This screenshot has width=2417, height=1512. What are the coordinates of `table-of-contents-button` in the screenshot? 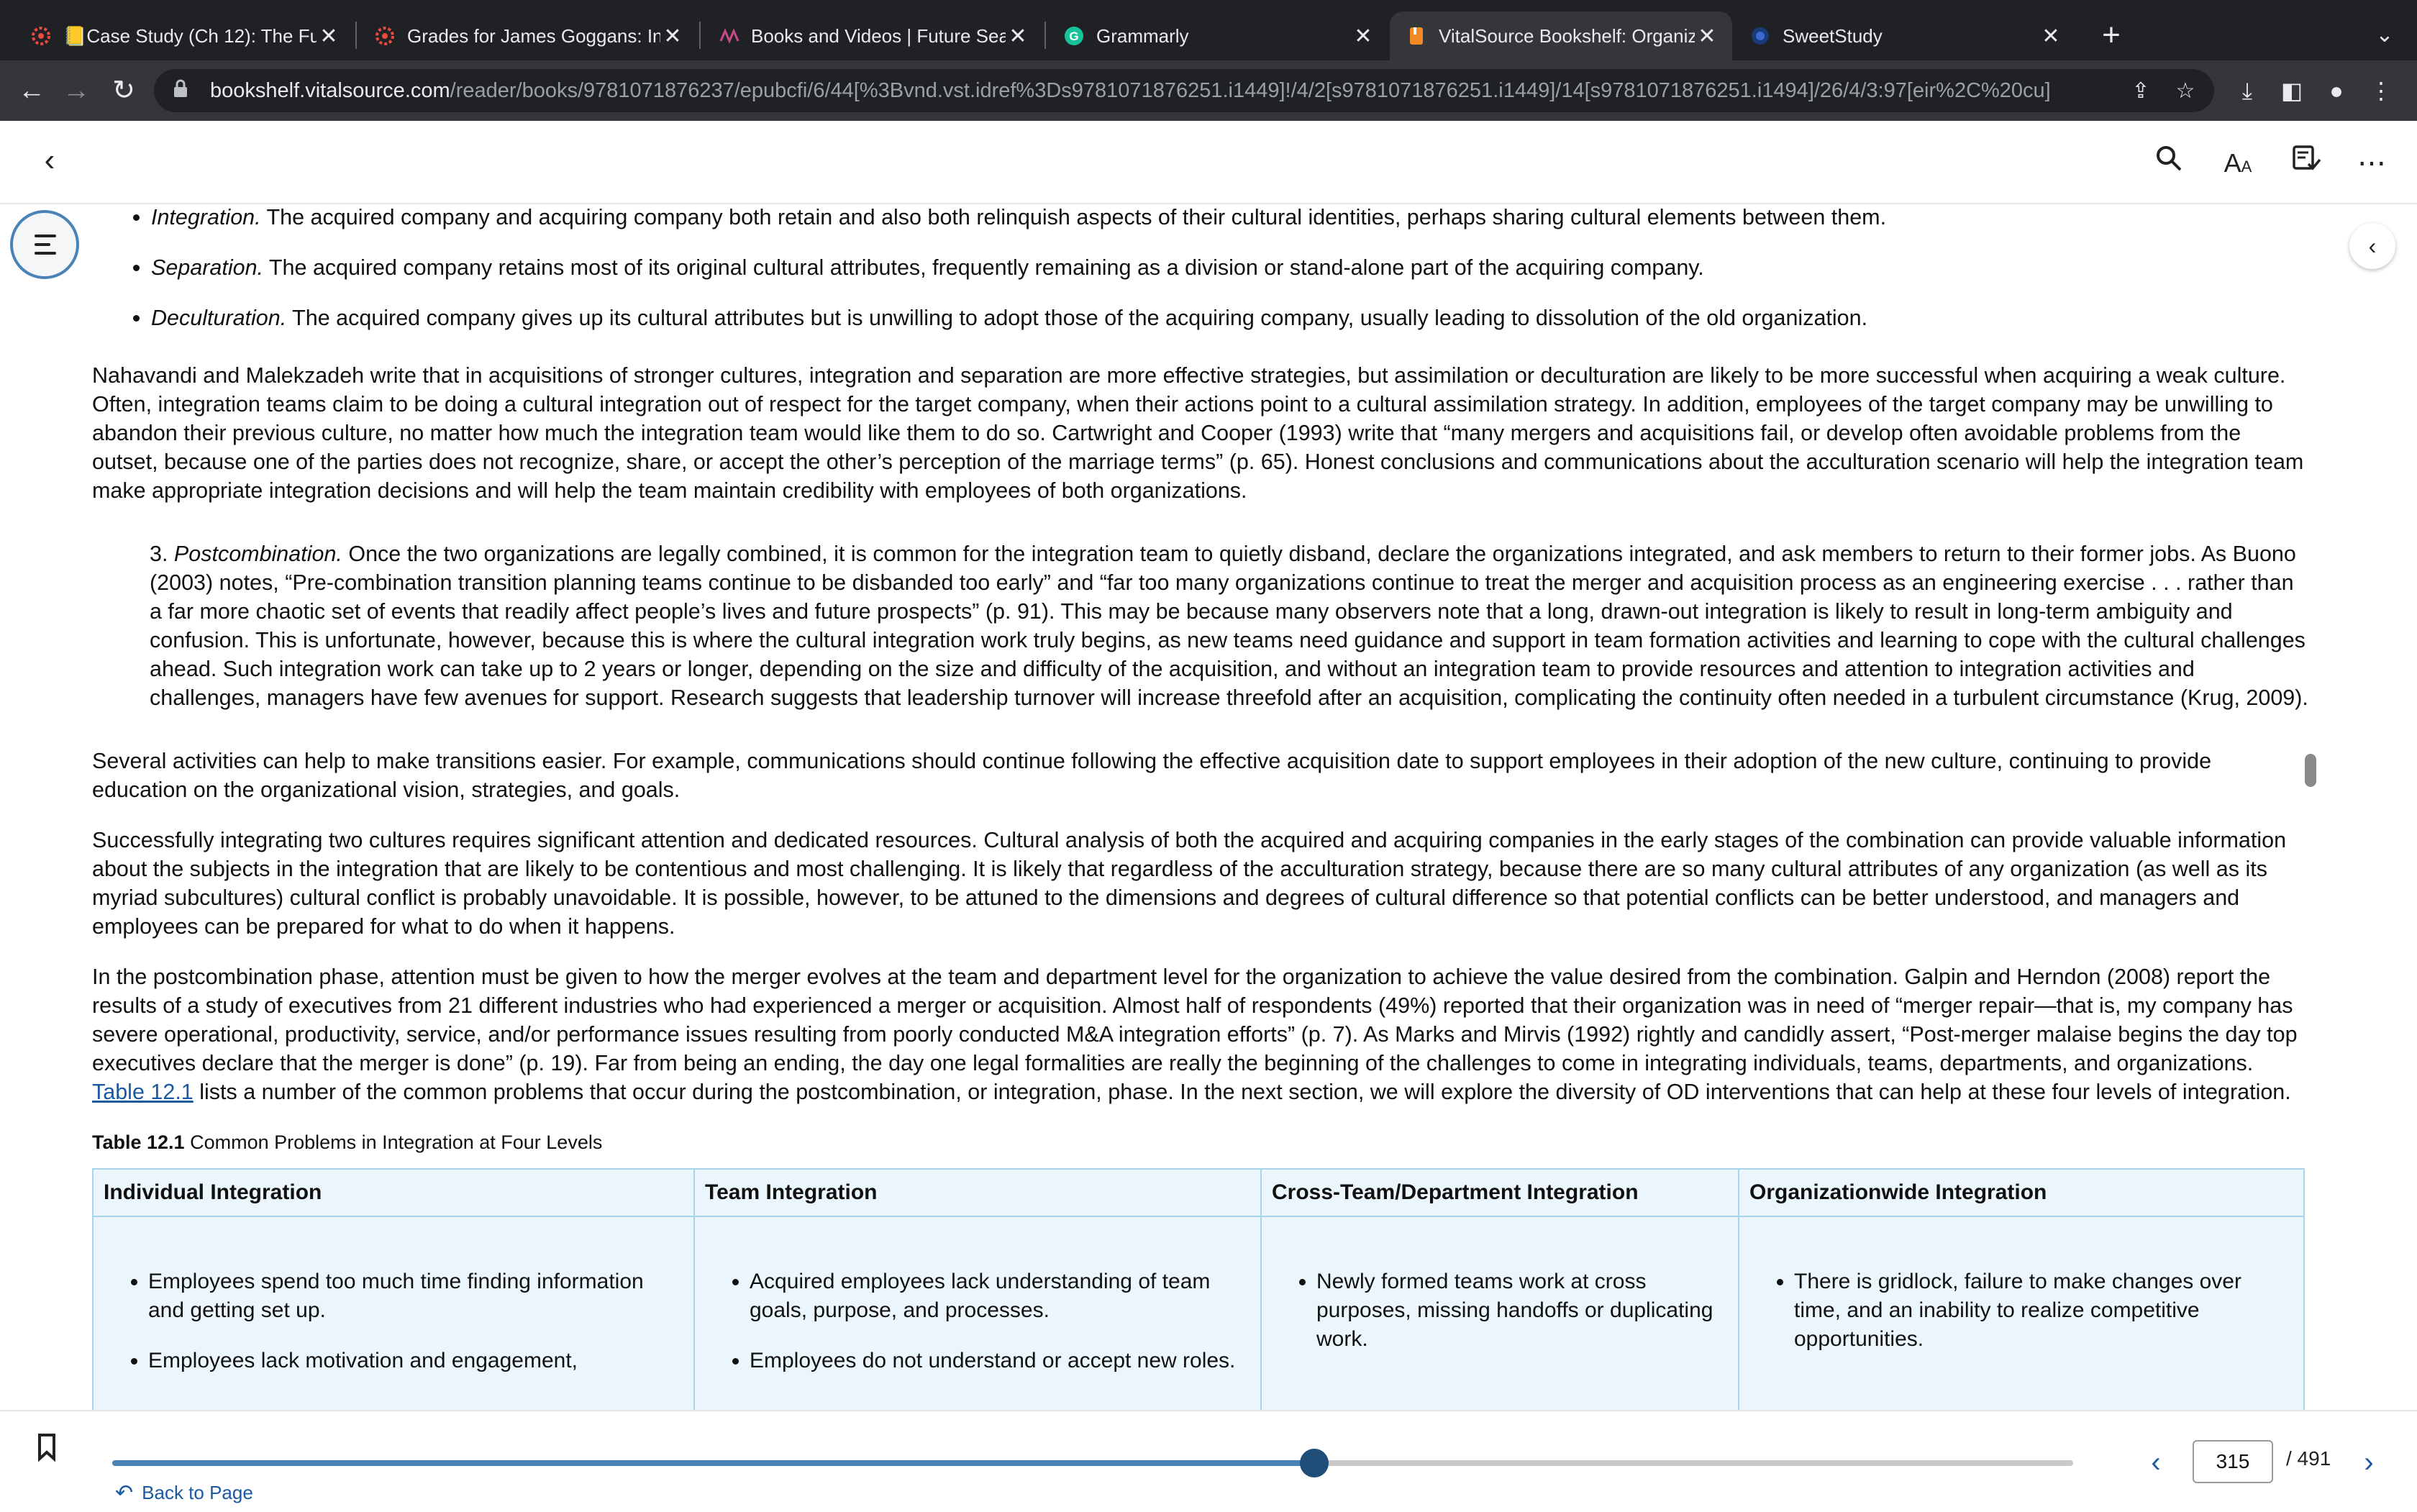 It's located at (44, 244).